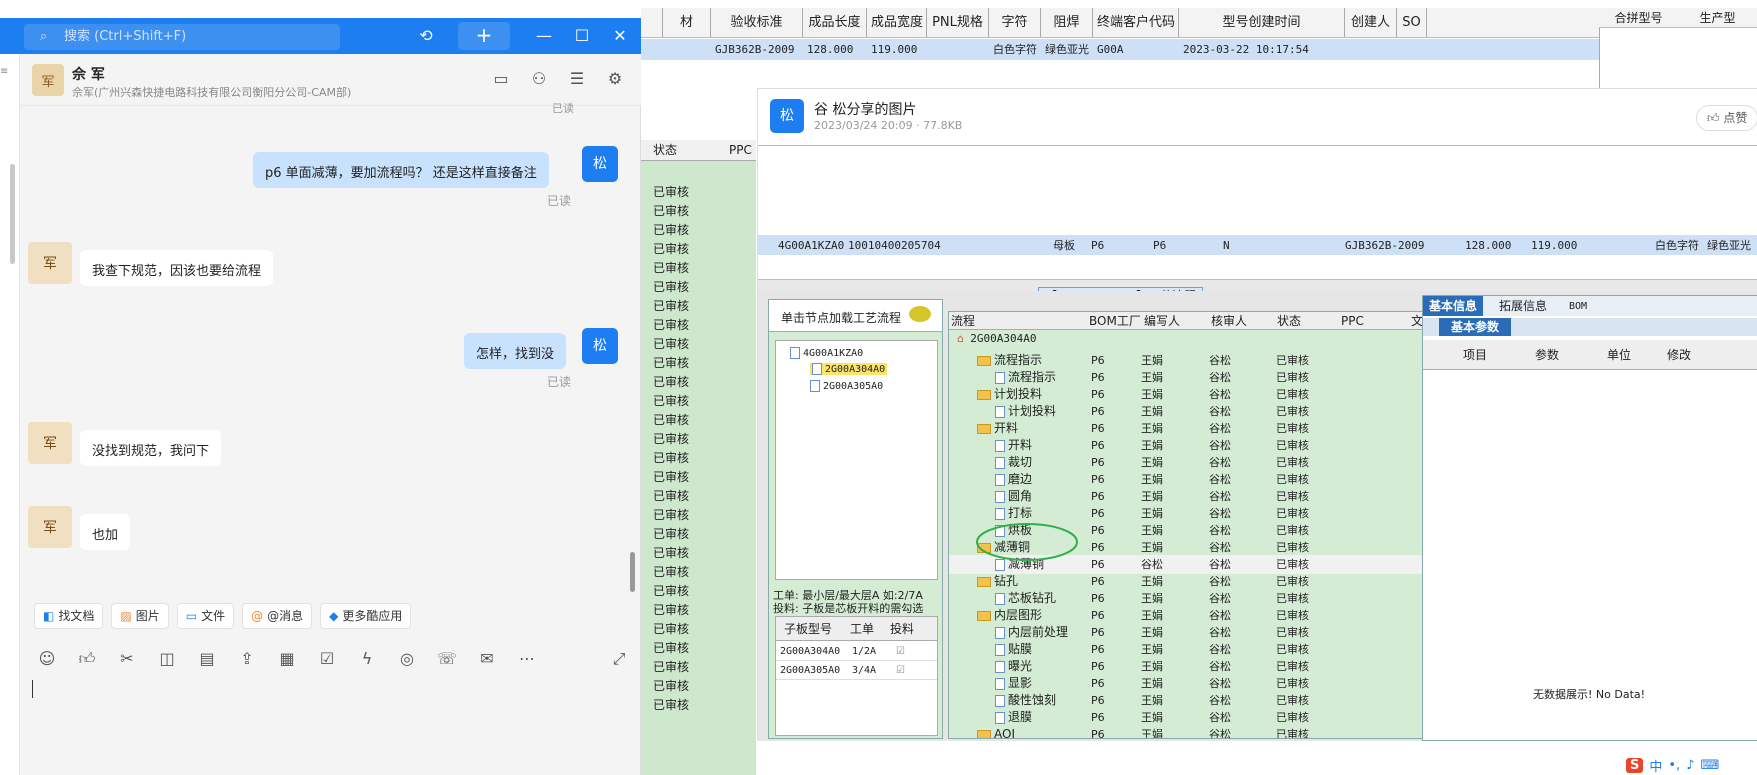  What do you see at coordinates (334, 616) in the screenshot?
I see `apps-icon: ◆` at bounding box center [334, 616].